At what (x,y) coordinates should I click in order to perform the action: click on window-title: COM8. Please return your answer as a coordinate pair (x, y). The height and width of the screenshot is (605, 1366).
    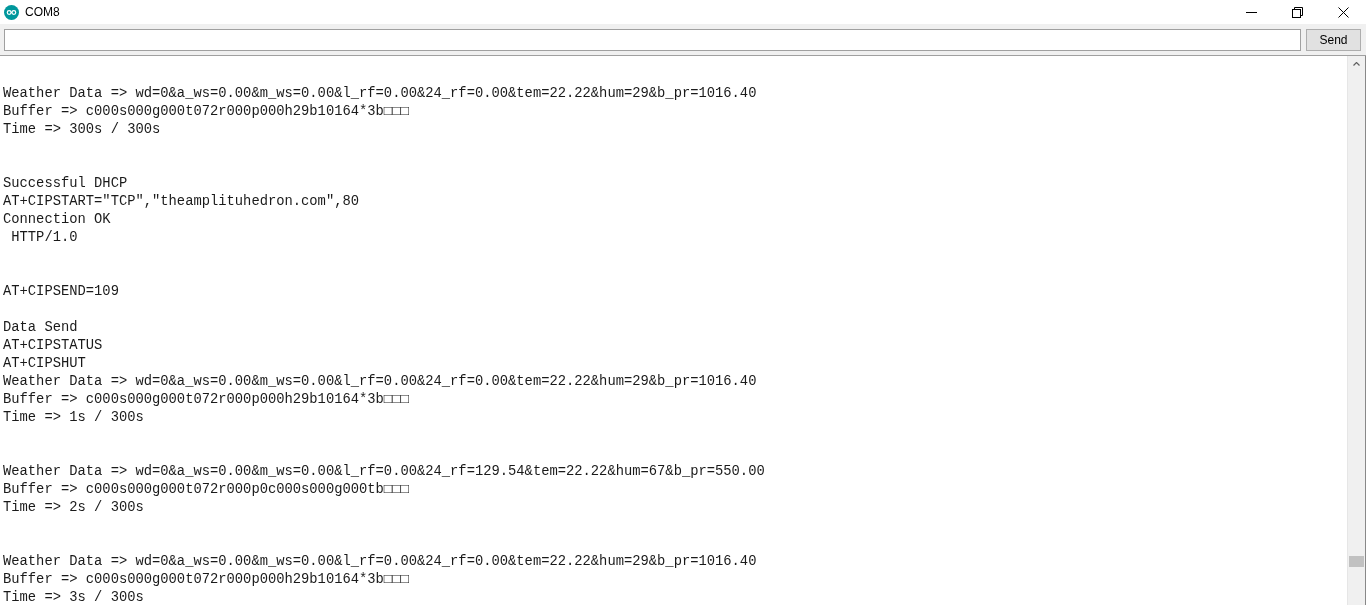
    Looking at the image, I should click on (43, 12).